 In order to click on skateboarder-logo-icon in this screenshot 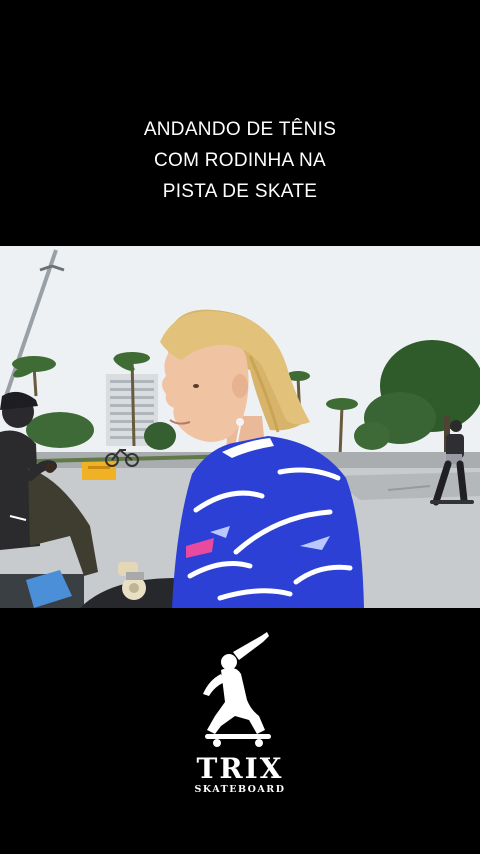, I will do `click(237, 689)`.